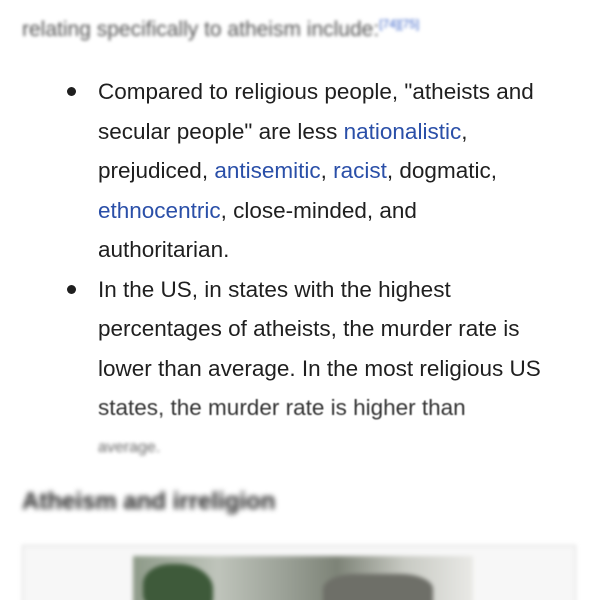 This screenshot has height=600, width=600. Describe the element at coordinates (303, 578) in the screenshot. I see `figure-image` at that location.